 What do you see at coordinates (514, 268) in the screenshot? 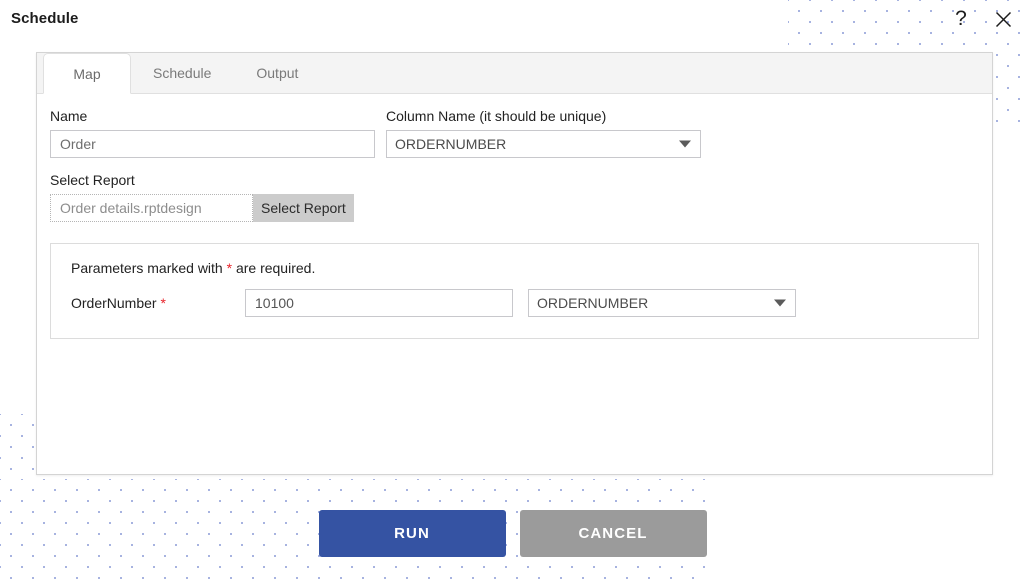
I see `parameters-required-note: Parameters marked with * are required.` at bounding box center [514, 268].